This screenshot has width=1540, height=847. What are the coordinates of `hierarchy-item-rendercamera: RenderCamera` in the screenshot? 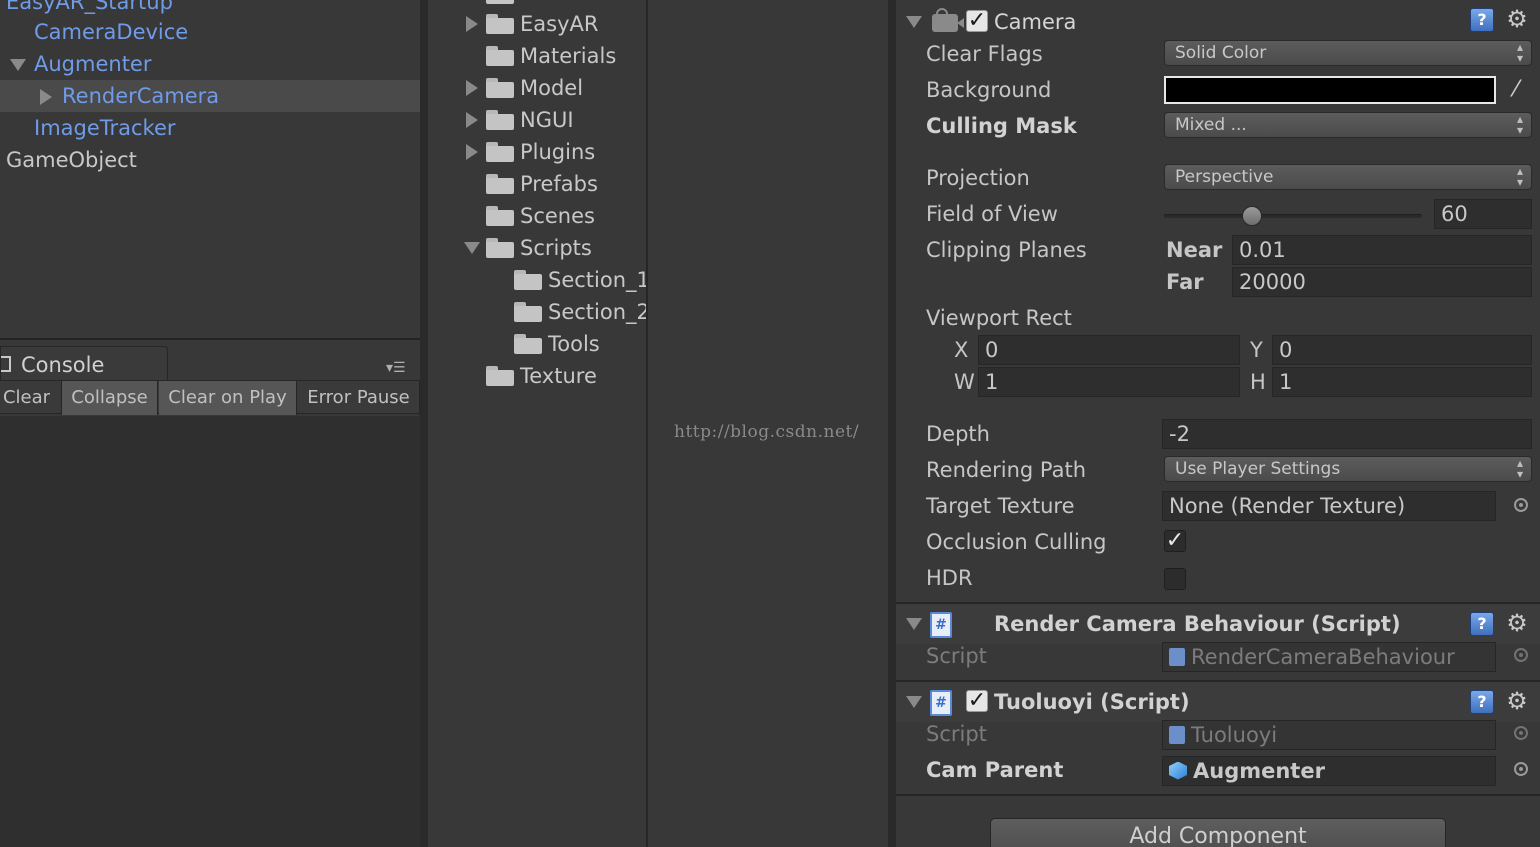 It's located at (210, 96).